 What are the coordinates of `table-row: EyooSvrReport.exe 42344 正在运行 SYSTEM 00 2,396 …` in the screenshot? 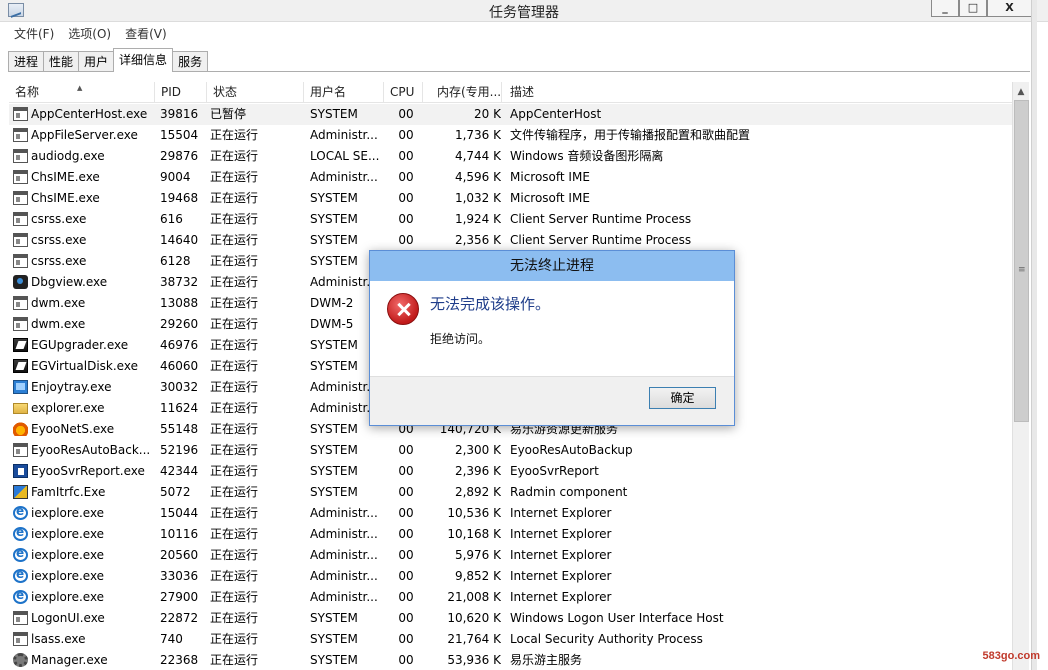 It's located at (510, 471).